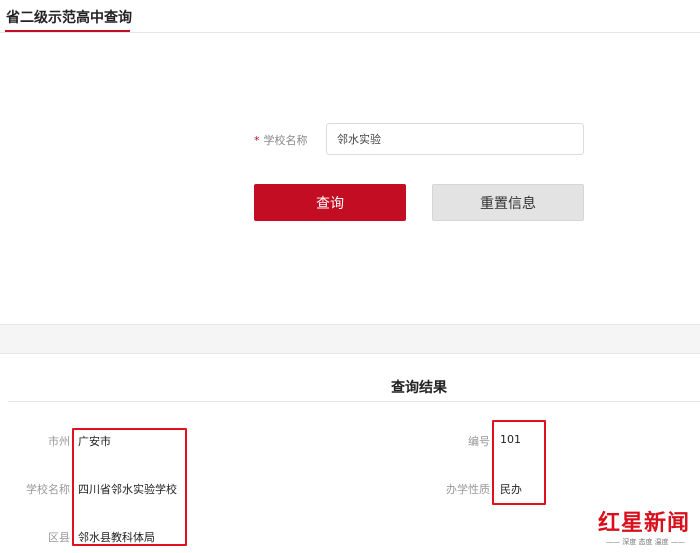  What do you see at coordinates (257, 140) in the screenshot?
I see `required-mark: *` at bounding box center [257, 140].